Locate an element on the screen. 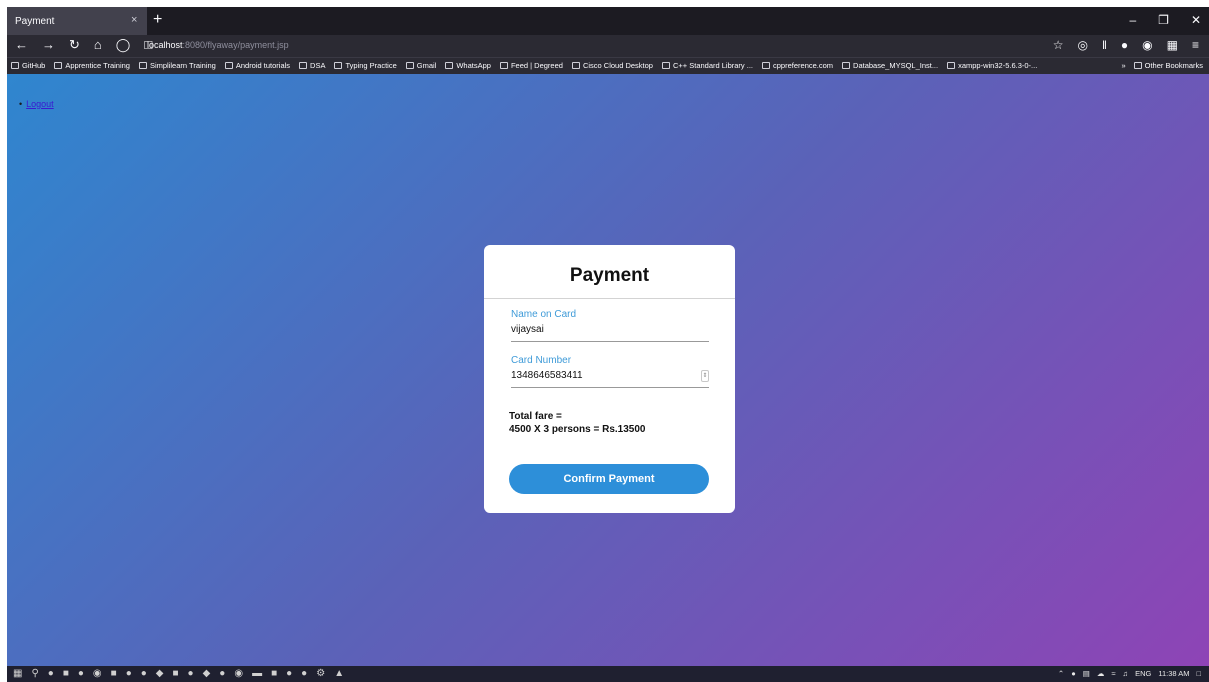 This screenshot has width=1209, height=682. new-tab-button: + is located at coordinates (157, 20).